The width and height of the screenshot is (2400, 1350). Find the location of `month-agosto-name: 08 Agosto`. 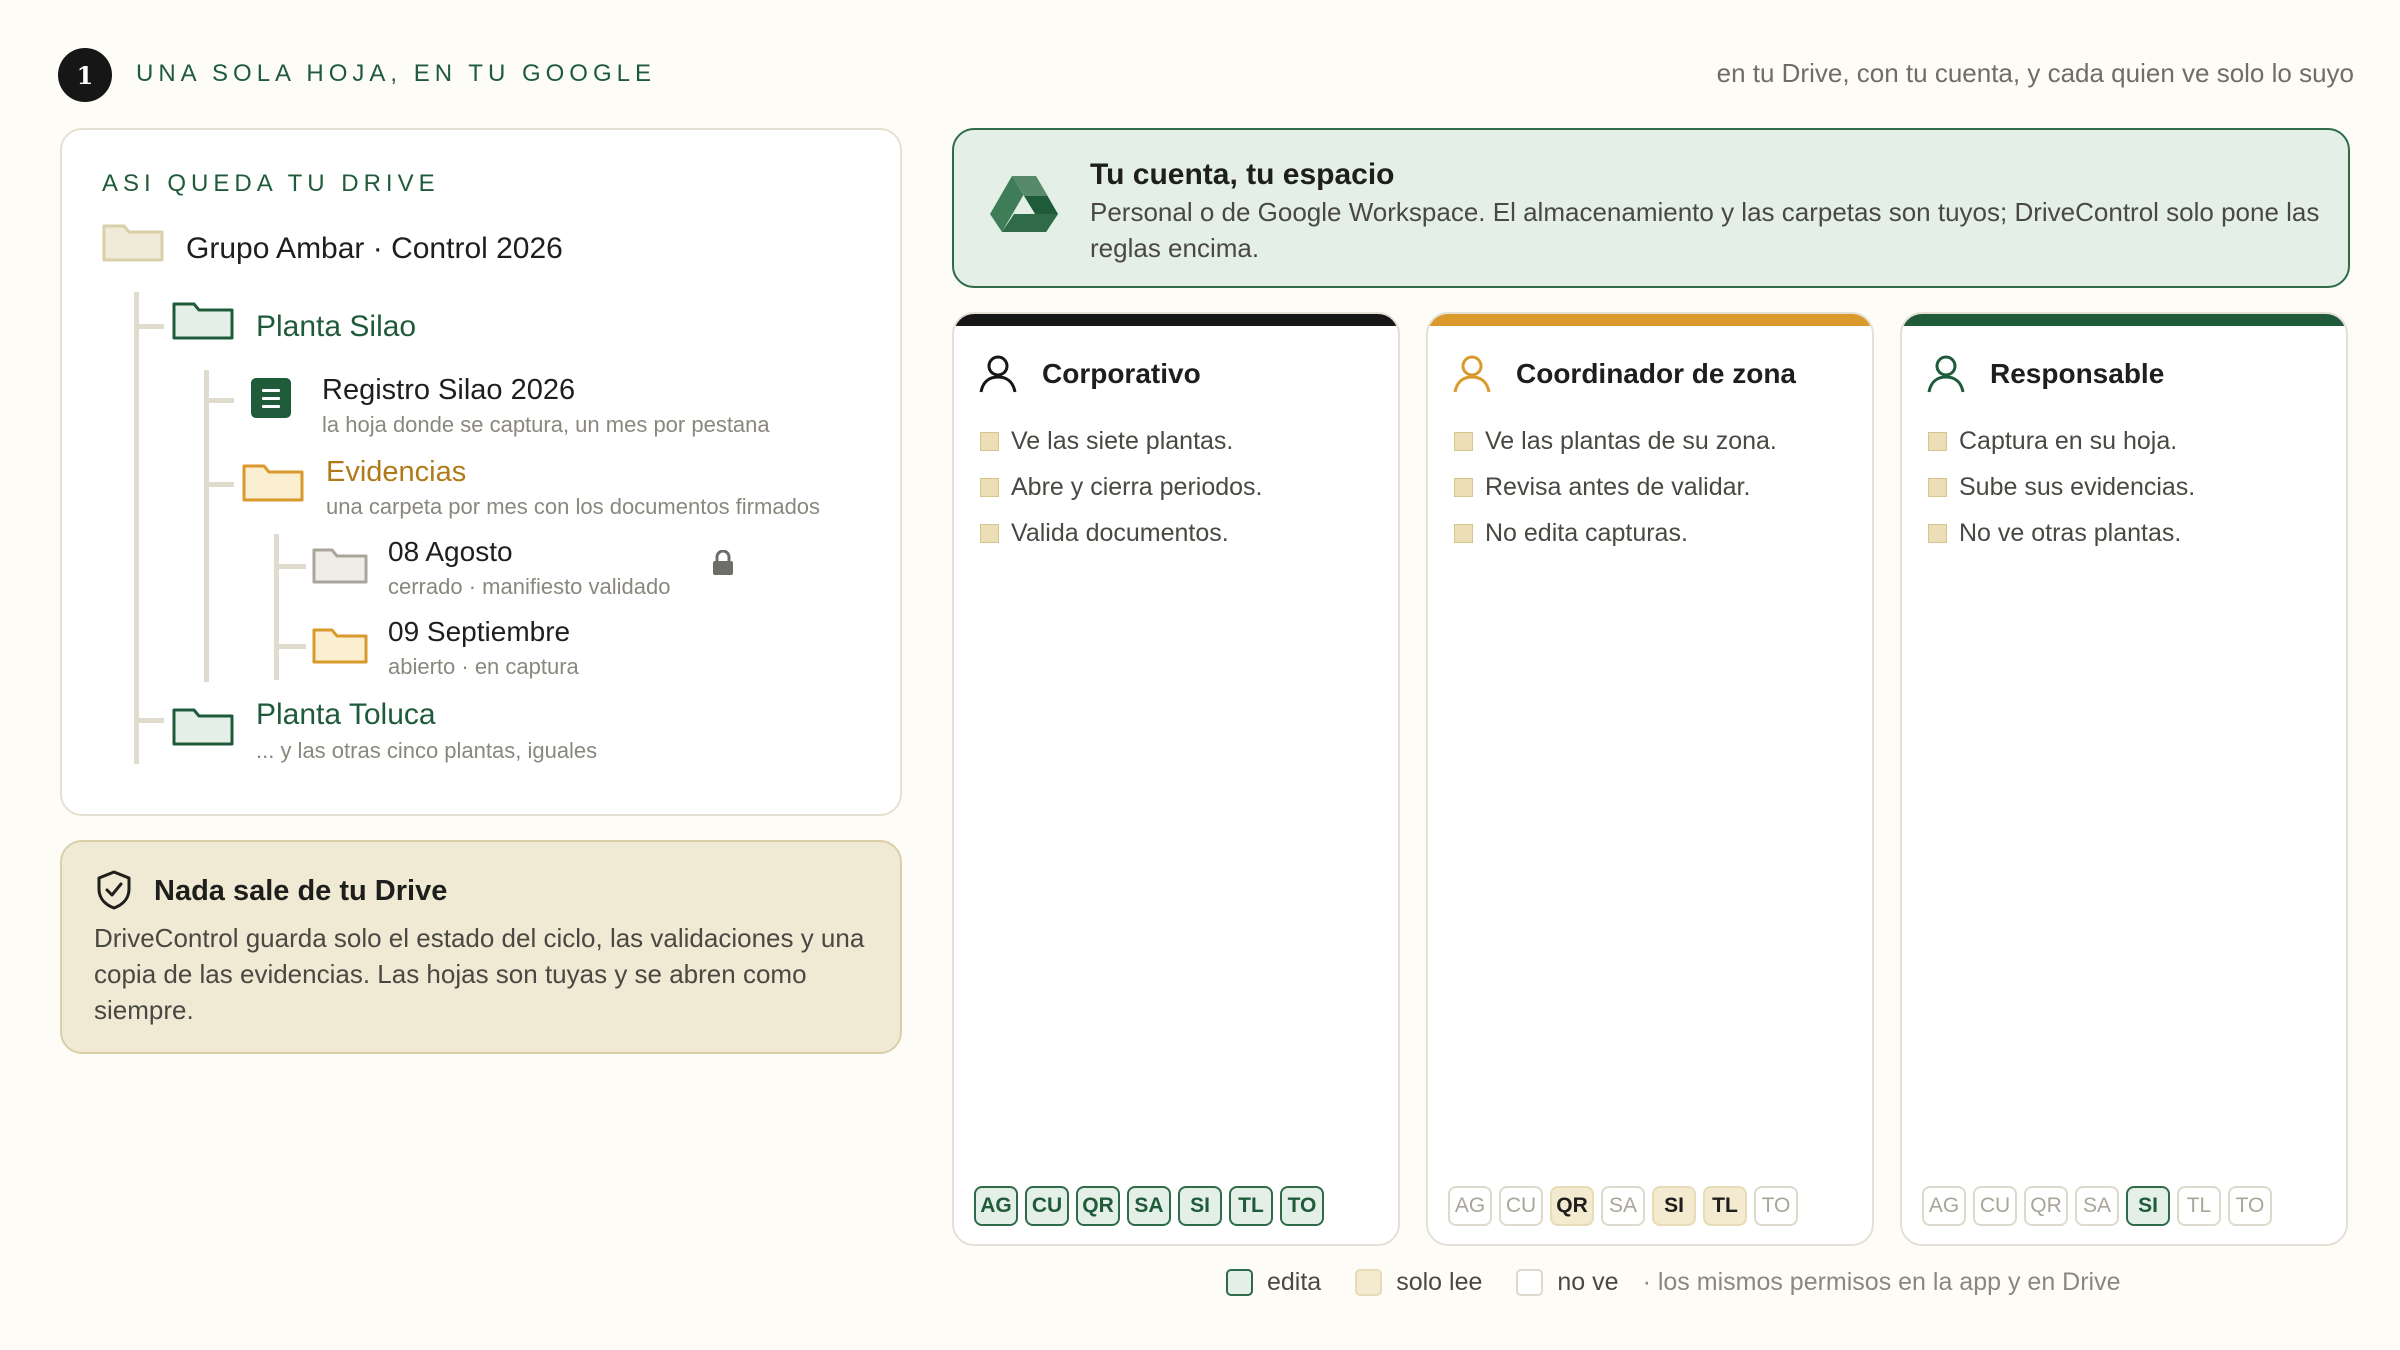

month-agosto-name: 08 Agosto is located at coordinates (450, 552).